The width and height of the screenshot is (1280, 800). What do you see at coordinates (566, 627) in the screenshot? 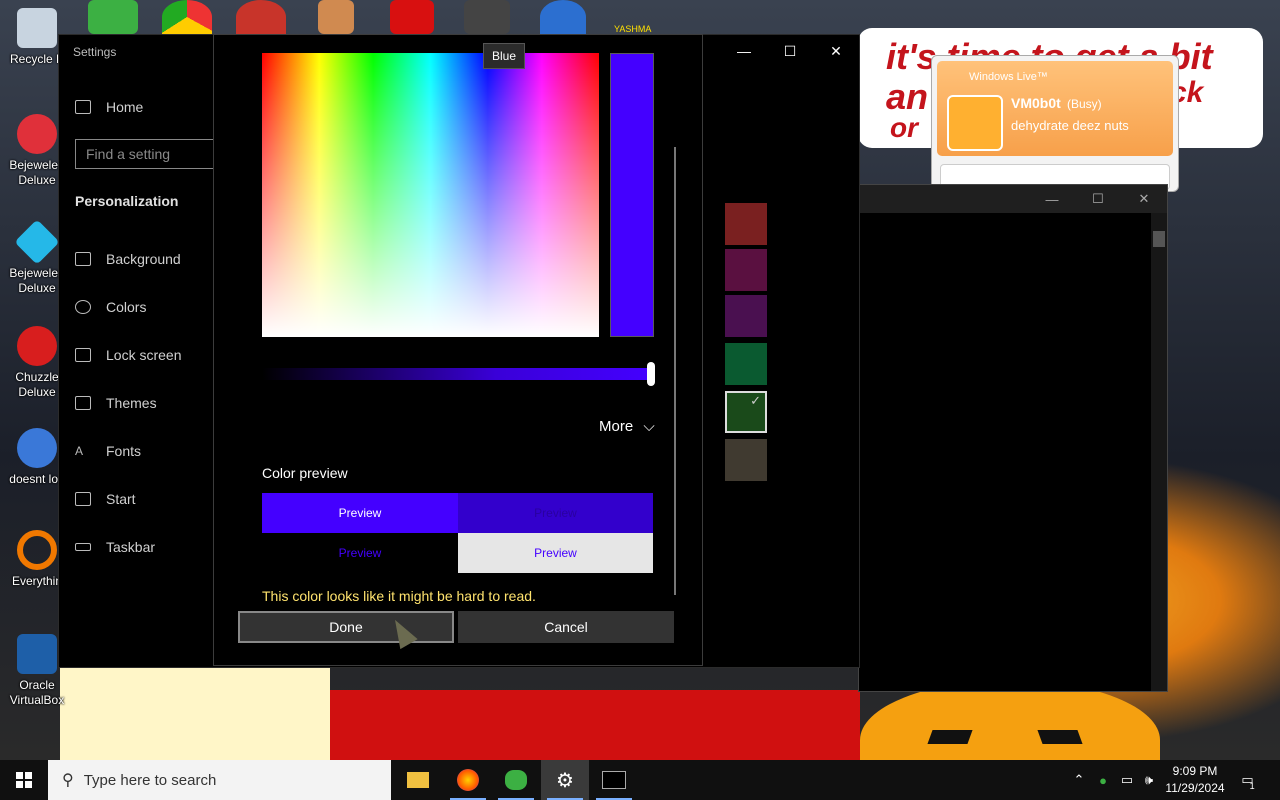
I see `cancel-button: Cancel` at bounding box center [566, 627].